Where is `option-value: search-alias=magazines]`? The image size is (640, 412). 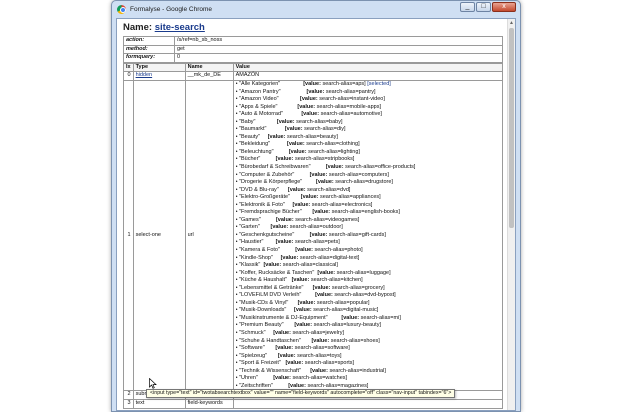
option-value: search-alias=magazines] is located at coordinates (338, 385).